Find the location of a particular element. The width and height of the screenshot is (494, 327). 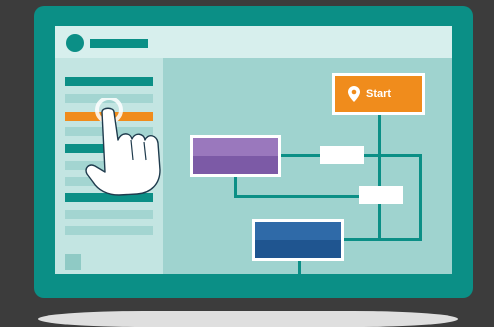

connector-purple-down is located at coordinates (235, 187).